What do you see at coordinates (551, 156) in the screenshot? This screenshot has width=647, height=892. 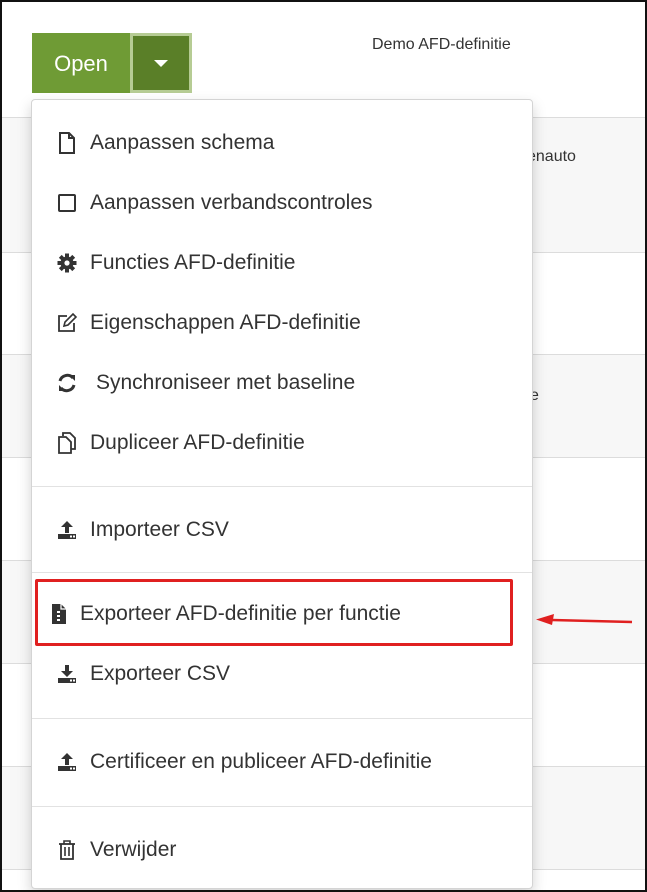 I see `row-text: enauto` at bounding box center [551, 156].